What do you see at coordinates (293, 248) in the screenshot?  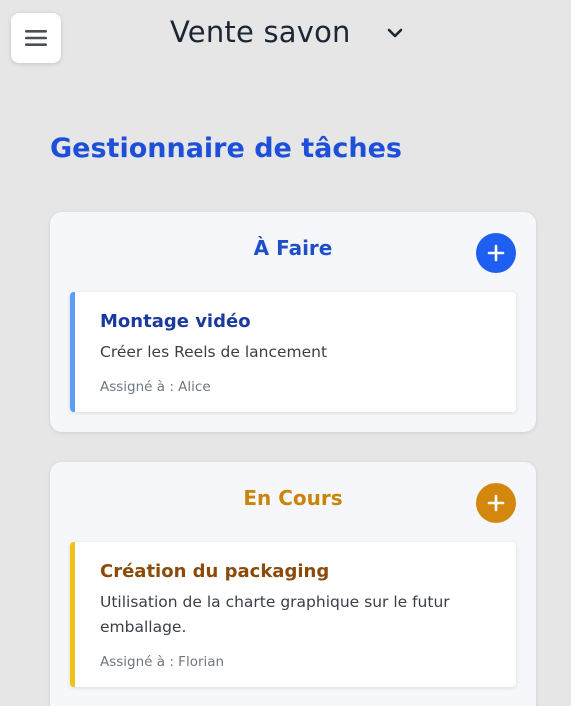 I see `column-title: À Faire` at bounding box center [293, 248].